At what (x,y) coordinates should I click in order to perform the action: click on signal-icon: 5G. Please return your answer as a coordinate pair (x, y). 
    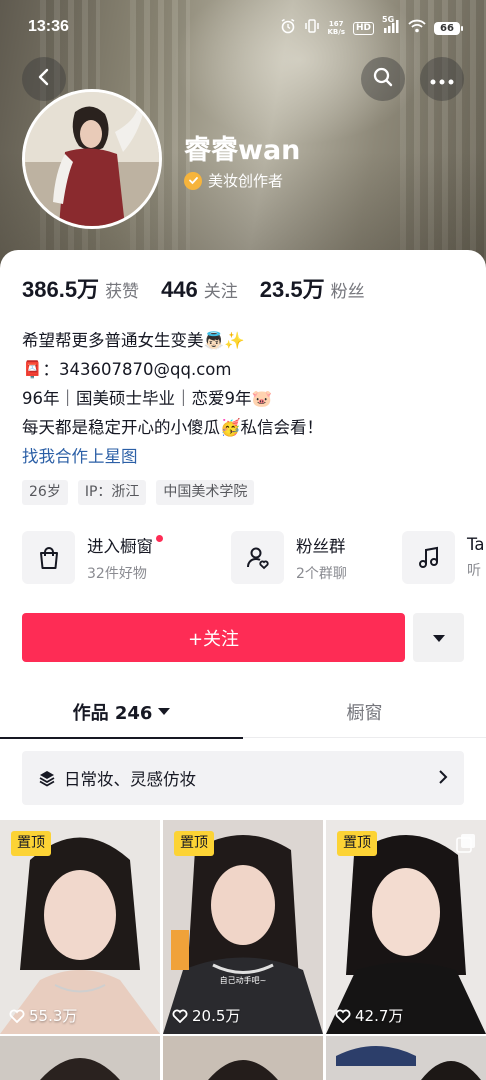
    Looking at the image, I should click on (391, 26).